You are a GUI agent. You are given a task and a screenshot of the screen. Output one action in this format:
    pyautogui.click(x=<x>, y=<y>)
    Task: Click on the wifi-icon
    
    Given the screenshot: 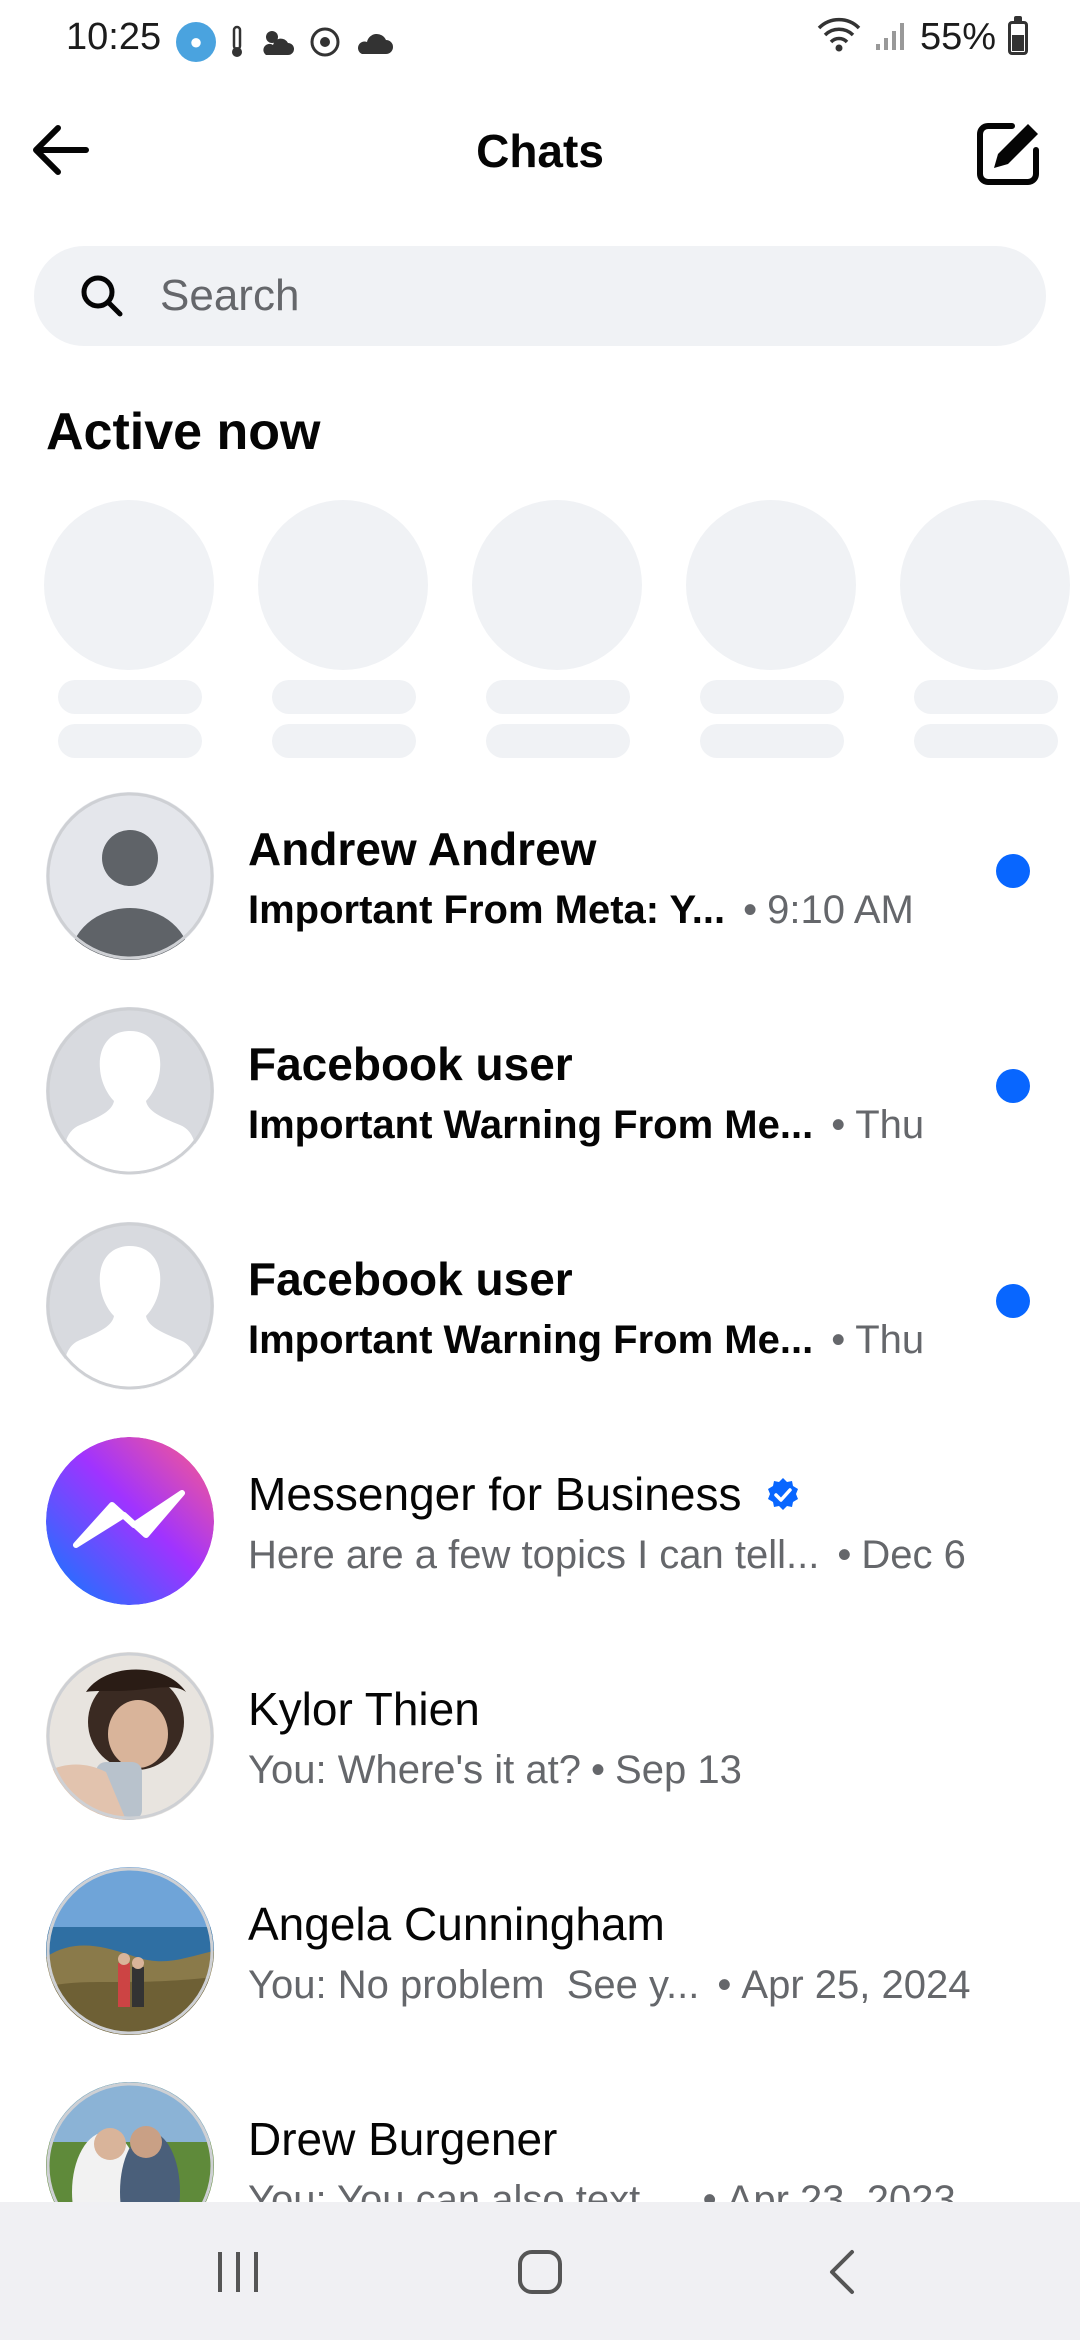 What is the action you would take?
    pyautogui.click(x=839, y=37)
    